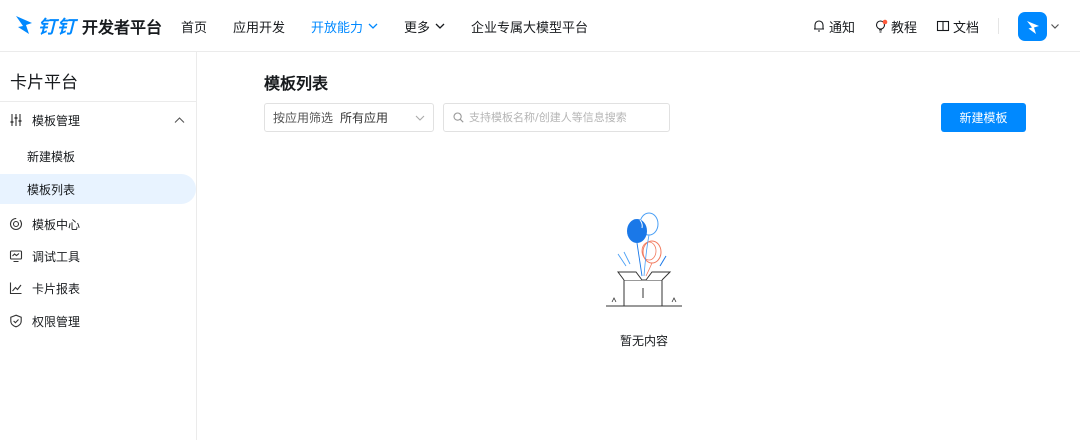 The width and height of the screenshot is (1080, 440). I want to click on nav-enterprise-llm-label: 企业专属大模型平台, so click(530, 28).